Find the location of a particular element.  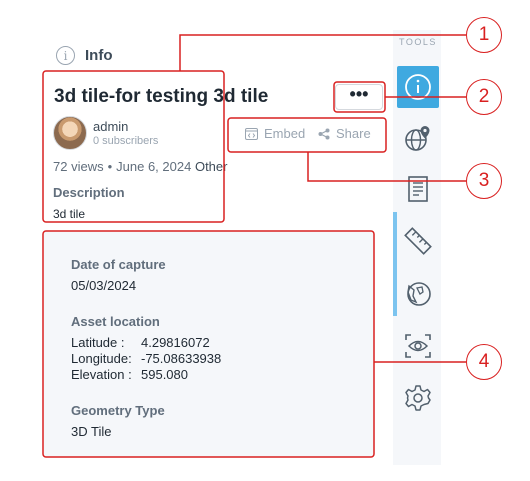

annotation-callout-3: 3 is located at coordinates (484, 181).